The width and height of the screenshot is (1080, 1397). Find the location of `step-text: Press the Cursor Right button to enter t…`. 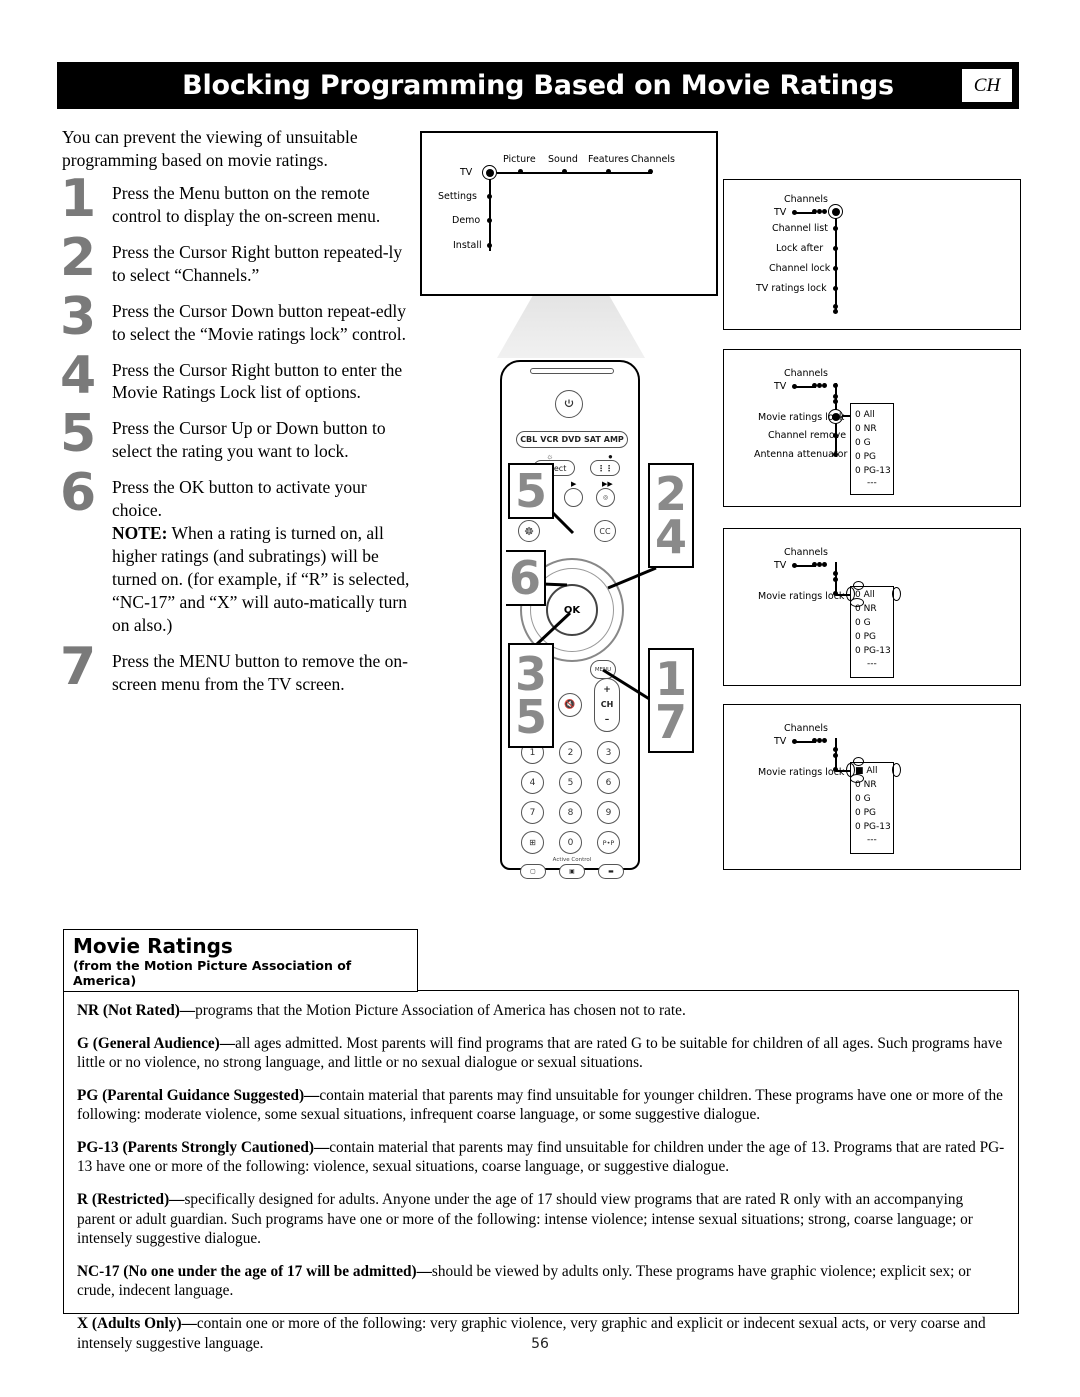

step-text: Press the Cursor Right button to enter t… is located at coordinates (257, 381).